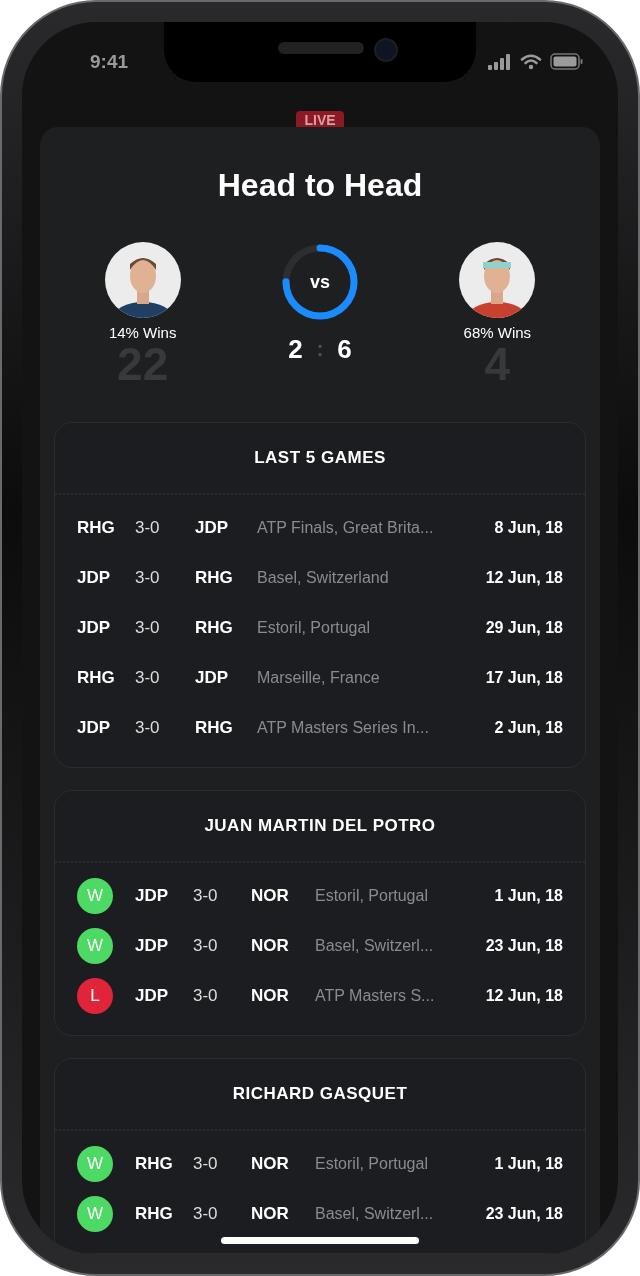 Image resolution: width=640 pixels, height=1276 pixels. What do you see at coordinates (386, 50) in the screenshot?
I see `camera-lens` at bounding box center [386, 50].